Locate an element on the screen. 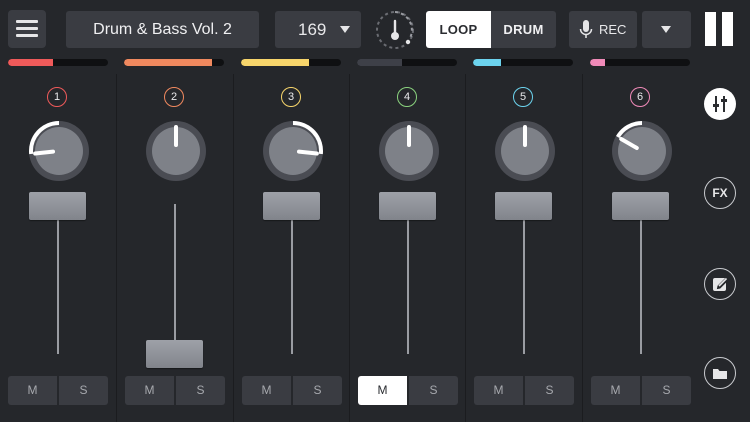  fx-button: FX is located at coordinates (720, 193).